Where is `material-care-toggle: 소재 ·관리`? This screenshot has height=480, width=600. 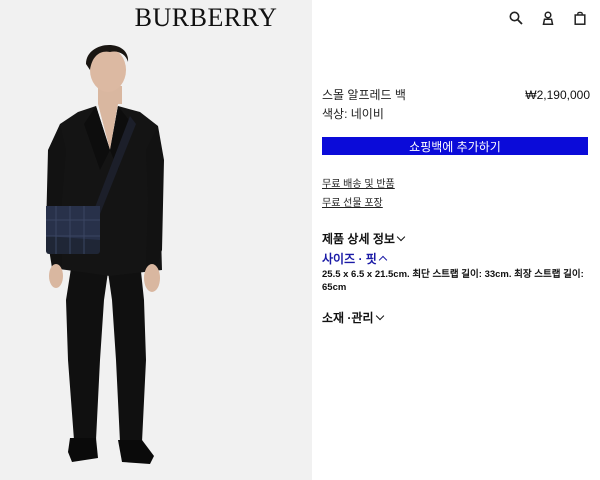 material-care-toggle: 소재 ·관리 is located at coordinates (353, 317).